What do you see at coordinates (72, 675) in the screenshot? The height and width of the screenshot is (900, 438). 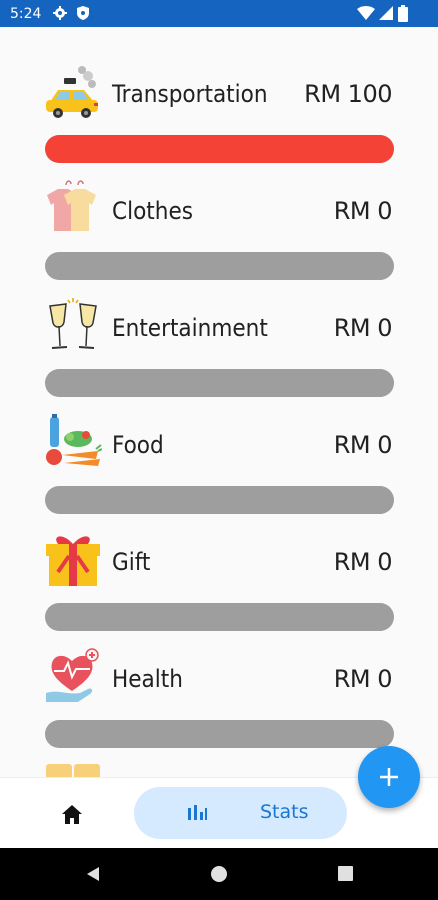 I see `heart-health-icon` at bounding box center [72, 675].